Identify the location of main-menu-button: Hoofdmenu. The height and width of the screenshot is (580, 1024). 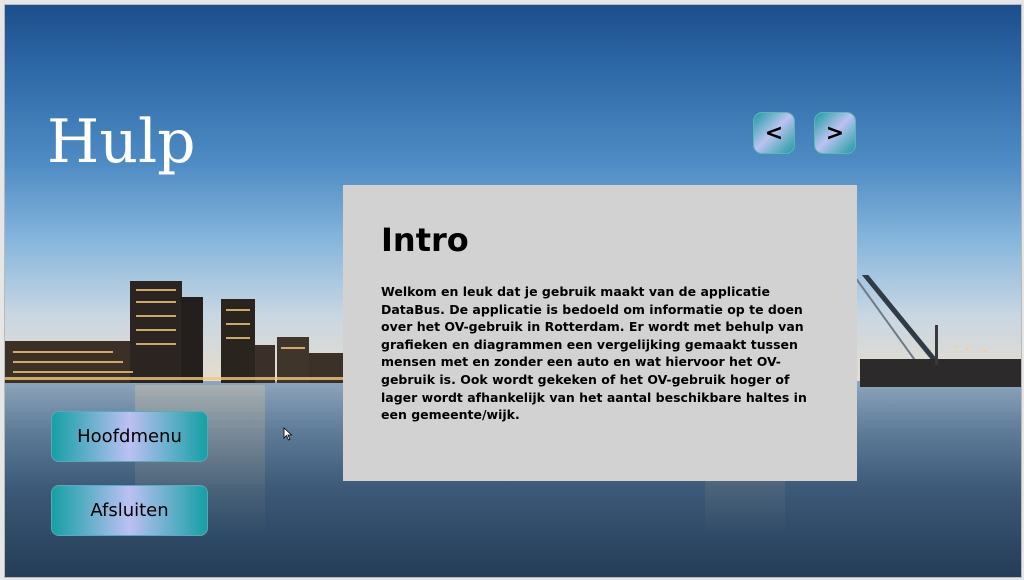
(129, 436).